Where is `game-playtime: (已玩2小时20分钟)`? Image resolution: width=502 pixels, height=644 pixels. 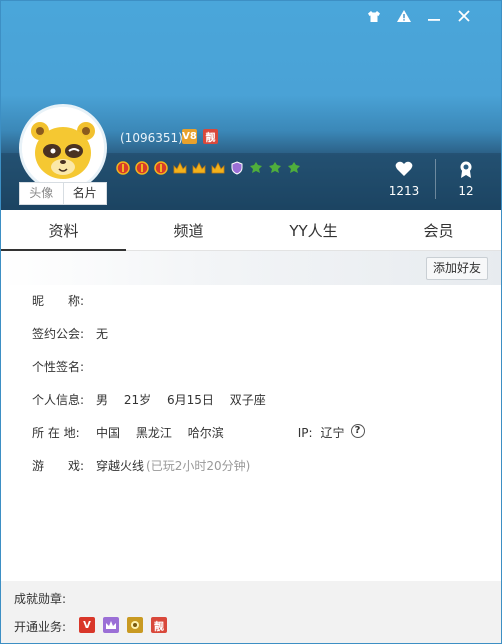
game-playtime: (已玩2小时20分钟) is located at coordinates (198, 466).